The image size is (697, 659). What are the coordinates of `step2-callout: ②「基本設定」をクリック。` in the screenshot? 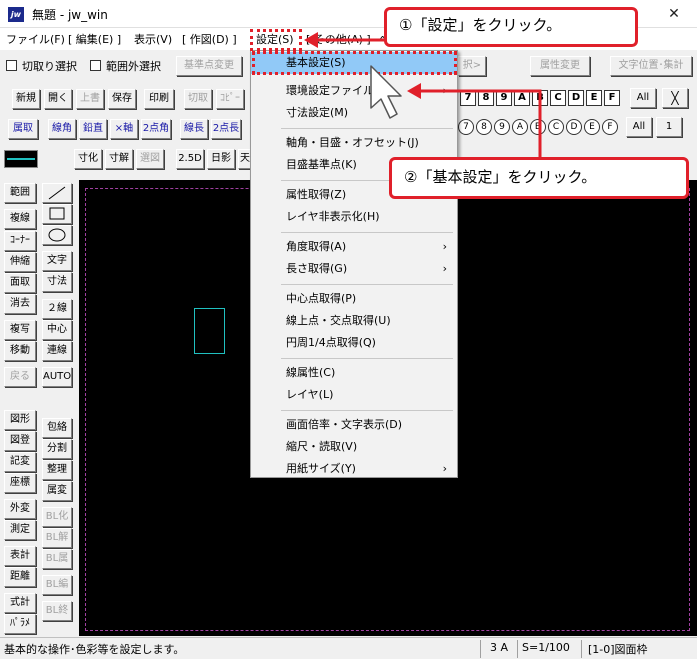 It's located at (539, 178).